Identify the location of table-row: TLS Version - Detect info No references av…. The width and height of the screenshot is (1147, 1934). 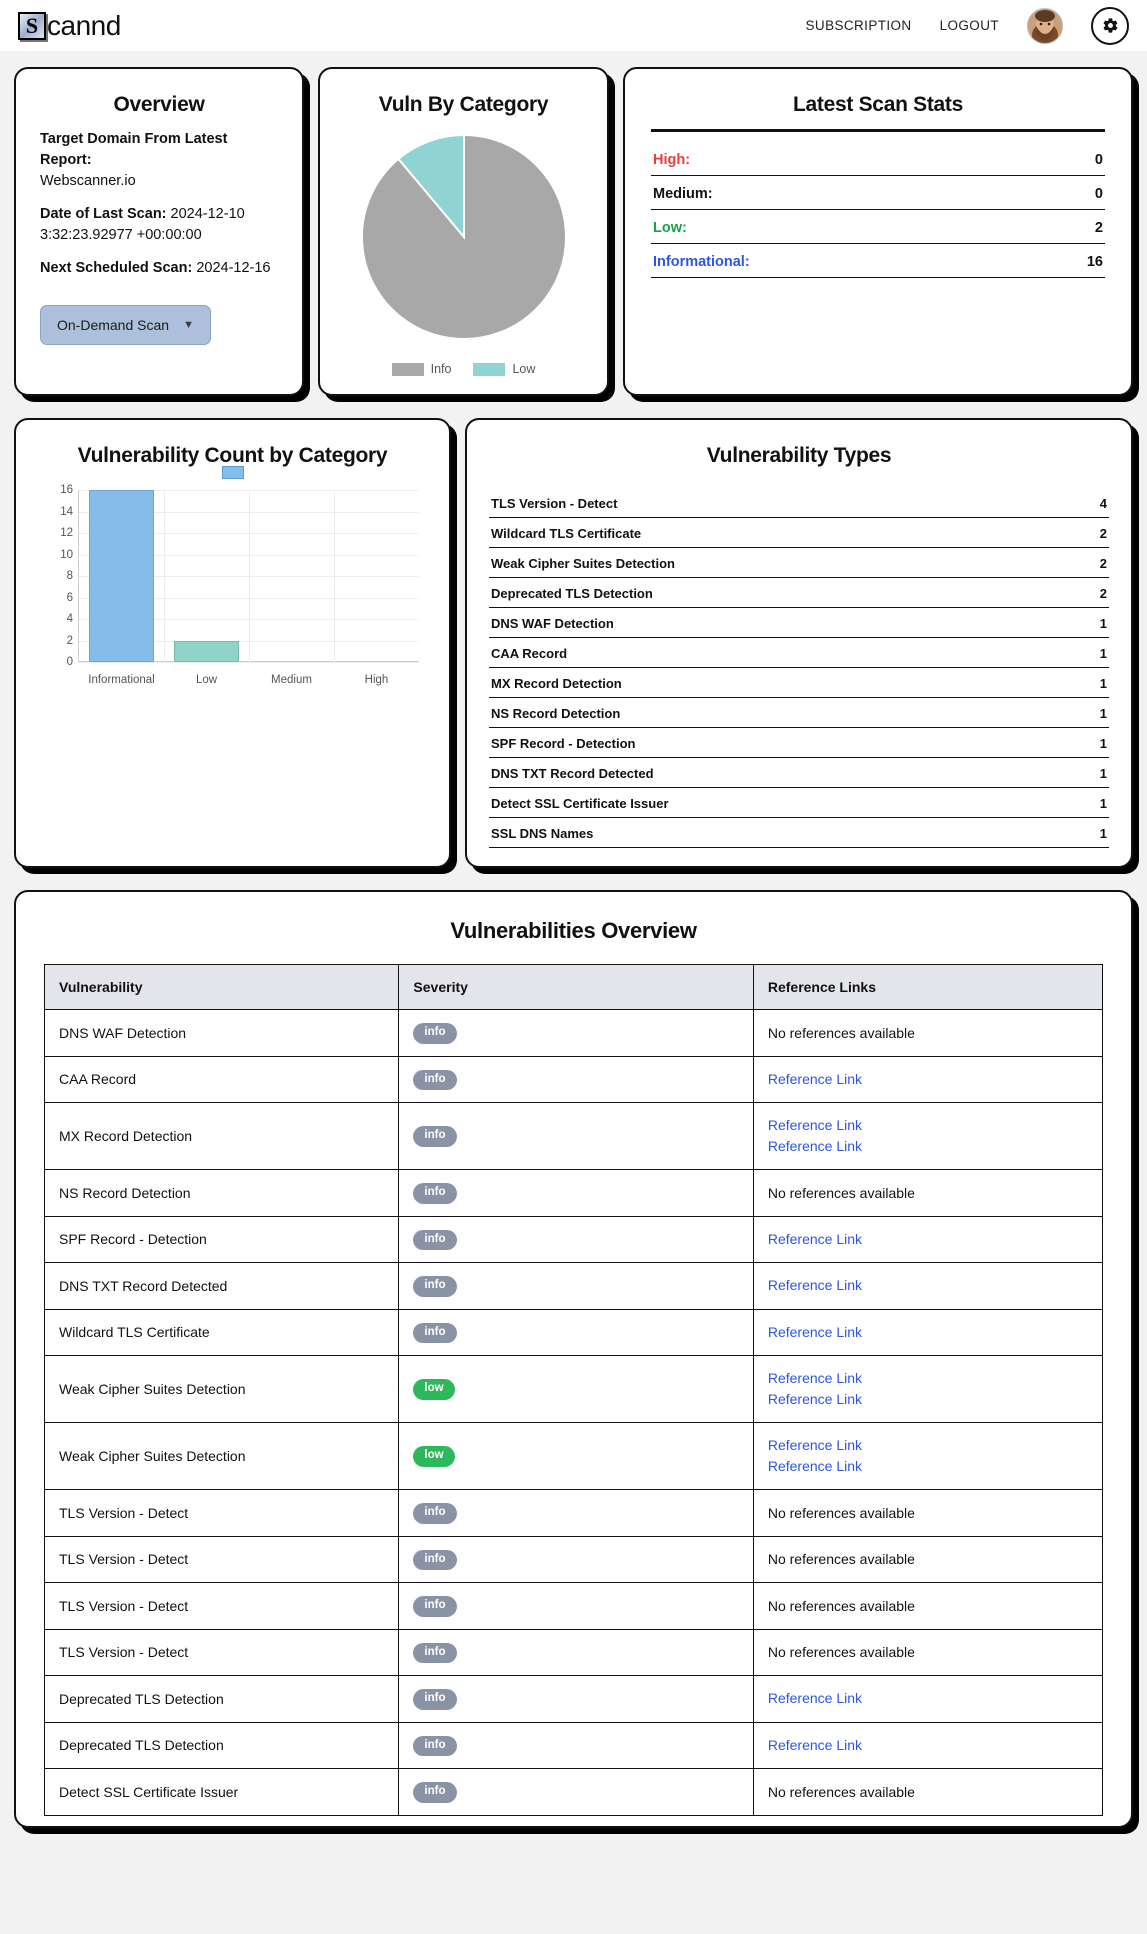
(573, 1606).